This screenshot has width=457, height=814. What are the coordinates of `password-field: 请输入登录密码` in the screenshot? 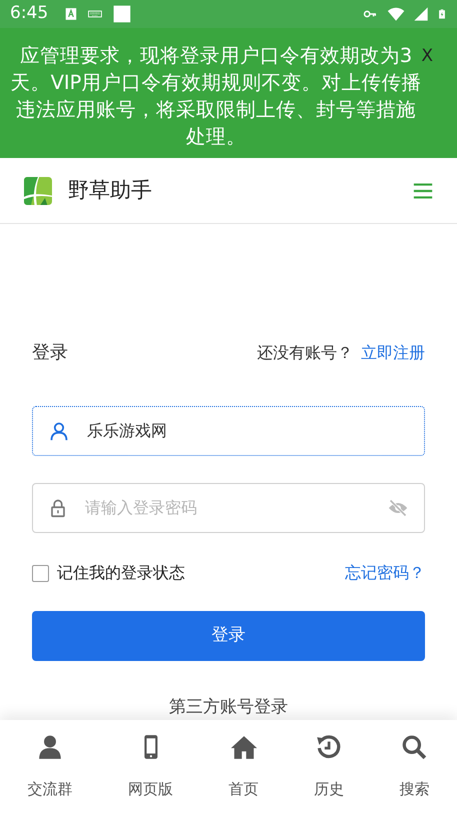 It's located at (228, 508).